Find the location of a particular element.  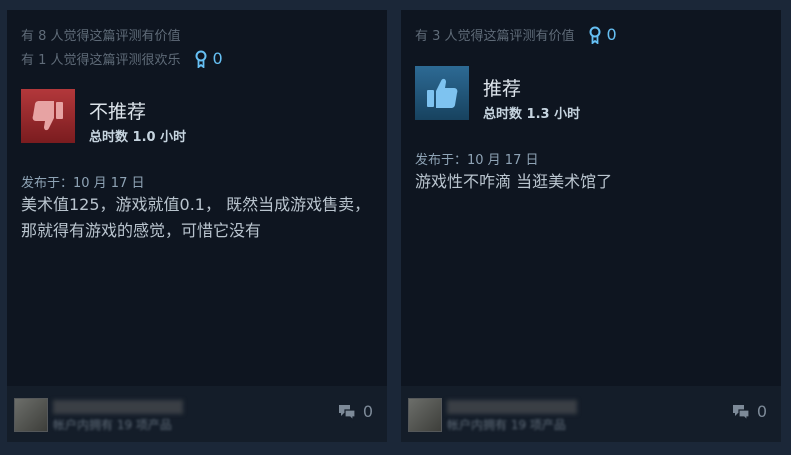

funny-text: 有 1 人觉得这篇评测很欢乐 is located at coordinates (101, 60).